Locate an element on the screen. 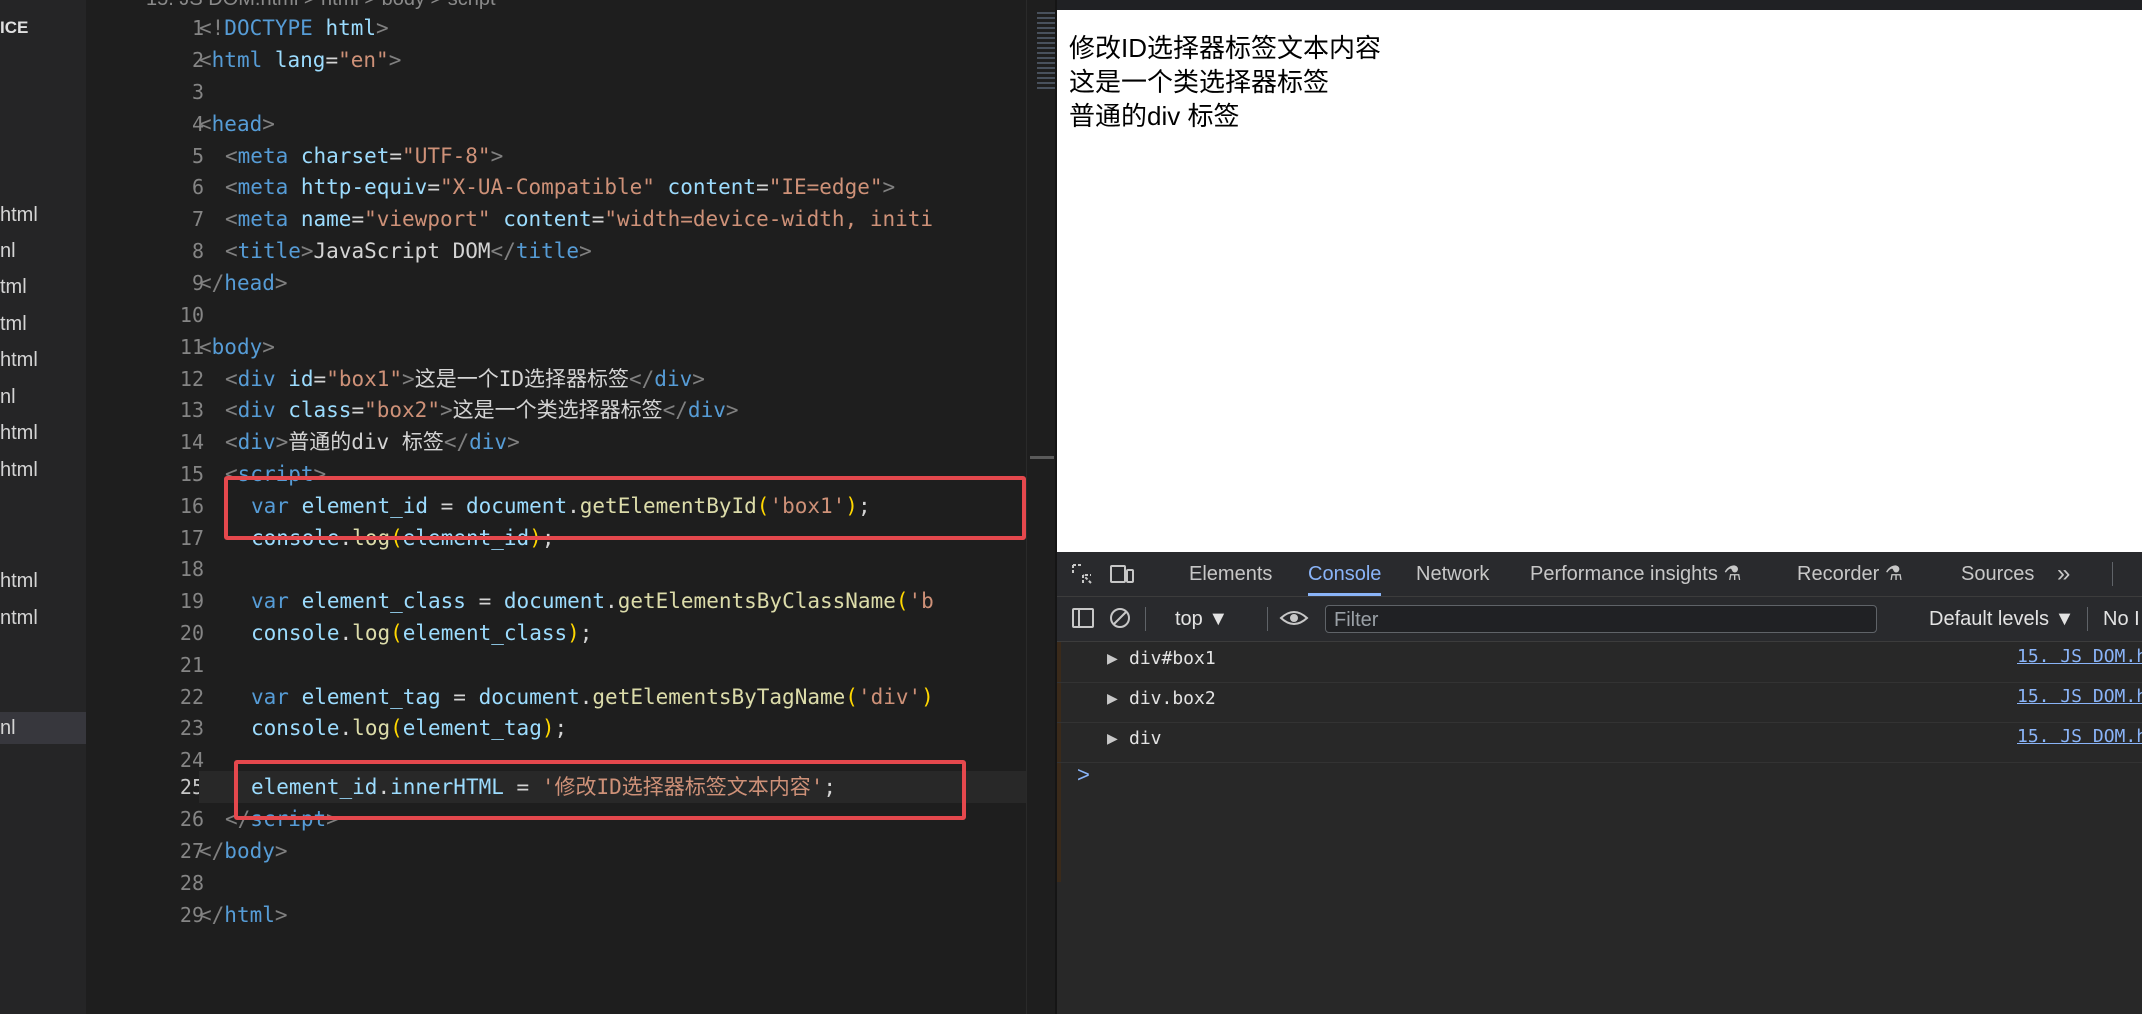 This screenshot has height=1014, width=2142. code-line: <body> is located at coordinates (614, 347).